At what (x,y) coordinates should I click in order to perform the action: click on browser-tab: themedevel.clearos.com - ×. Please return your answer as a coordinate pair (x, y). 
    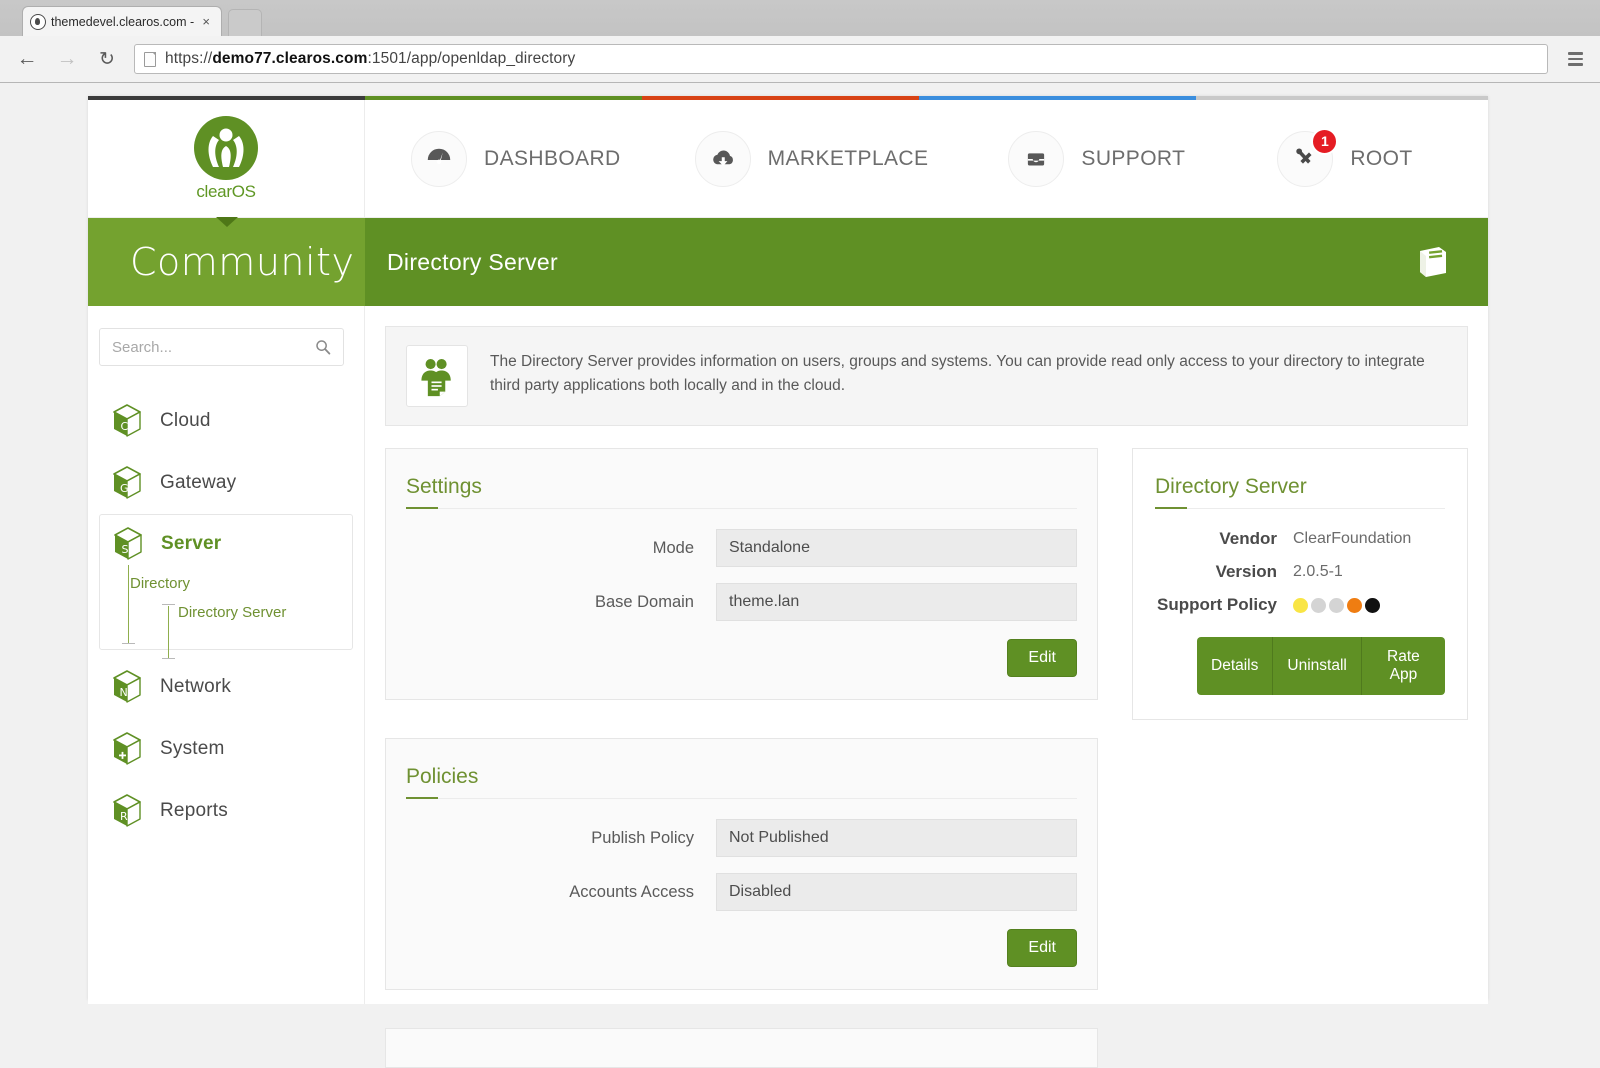
    Looking at the image, I should click on (122, 21).